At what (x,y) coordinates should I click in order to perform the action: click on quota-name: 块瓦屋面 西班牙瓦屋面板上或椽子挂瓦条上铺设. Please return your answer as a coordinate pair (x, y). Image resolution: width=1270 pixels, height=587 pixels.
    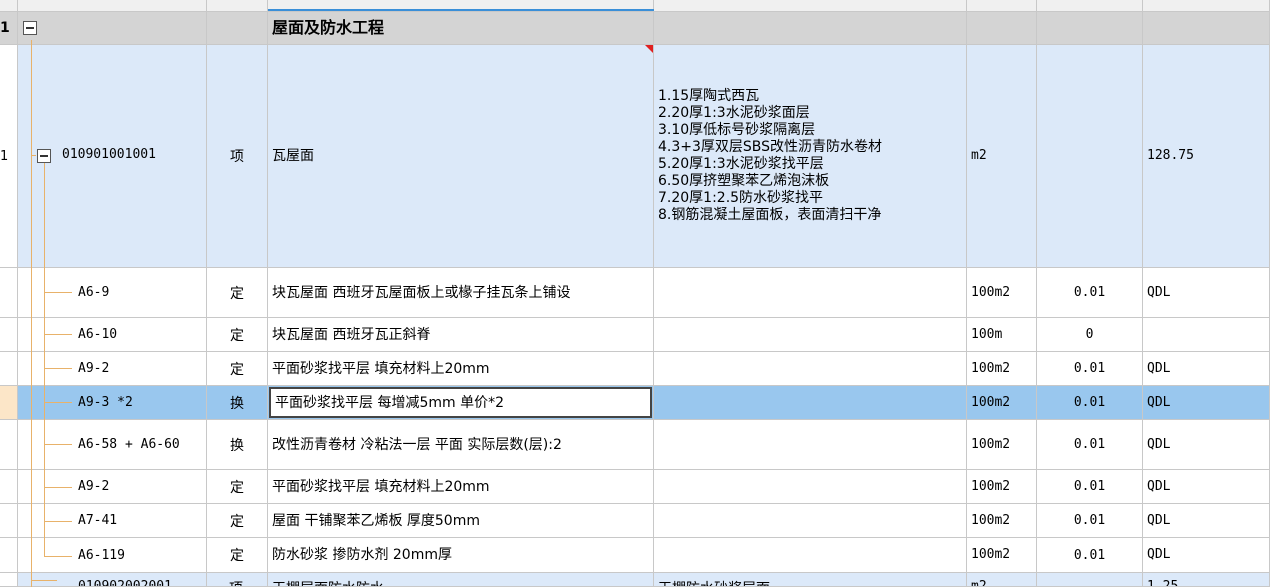
    Looking at the image, I should click on (421, 292).